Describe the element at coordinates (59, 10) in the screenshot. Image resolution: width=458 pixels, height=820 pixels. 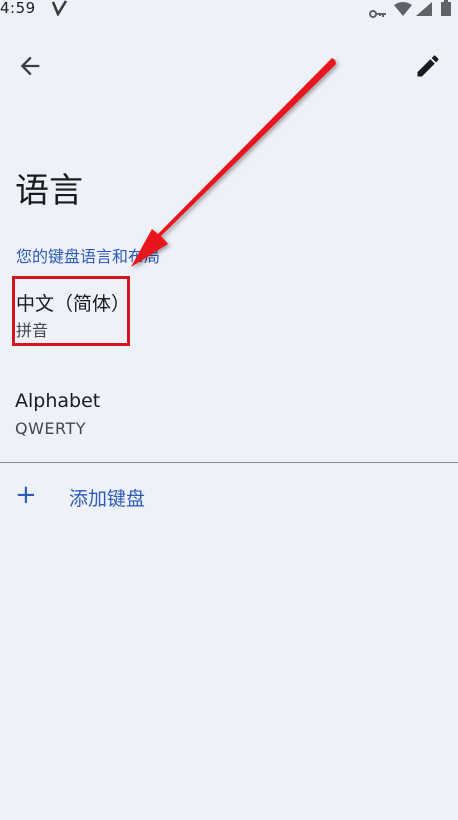
I see `app-notification-icon` at that location.